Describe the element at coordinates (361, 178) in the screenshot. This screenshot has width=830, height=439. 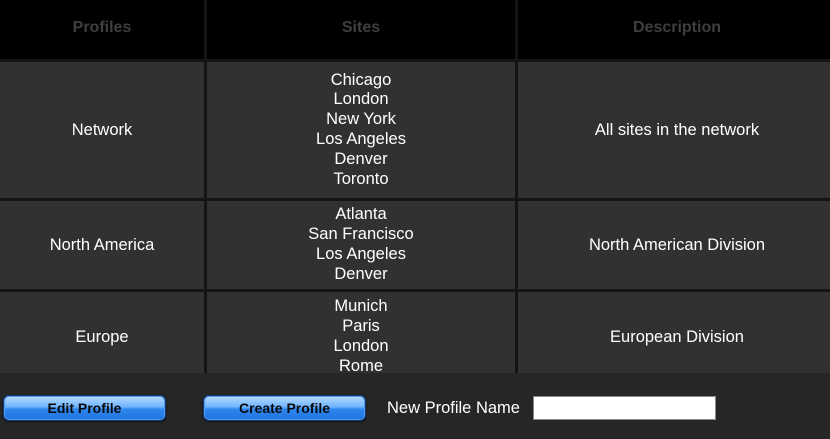
I see `site-item: Toronto` at that location.